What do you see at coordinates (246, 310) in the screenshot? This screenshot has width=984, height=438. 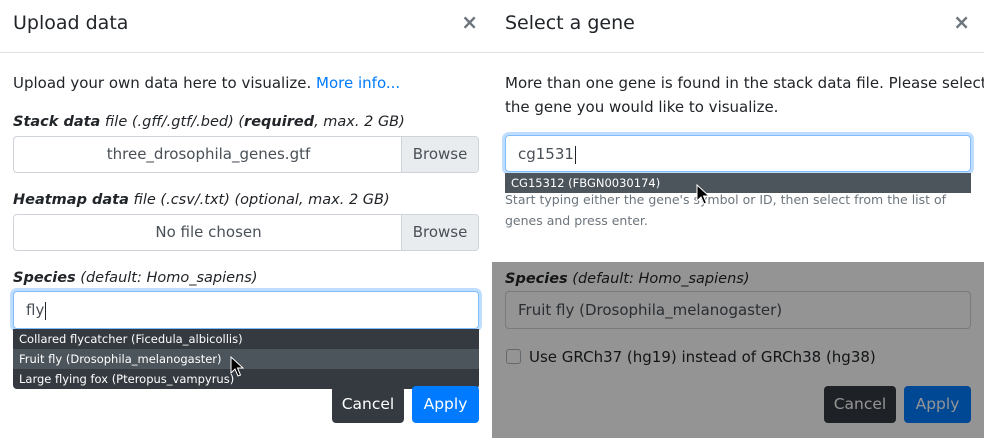 I see `species-input: fly` at bounding box center [246, 310].